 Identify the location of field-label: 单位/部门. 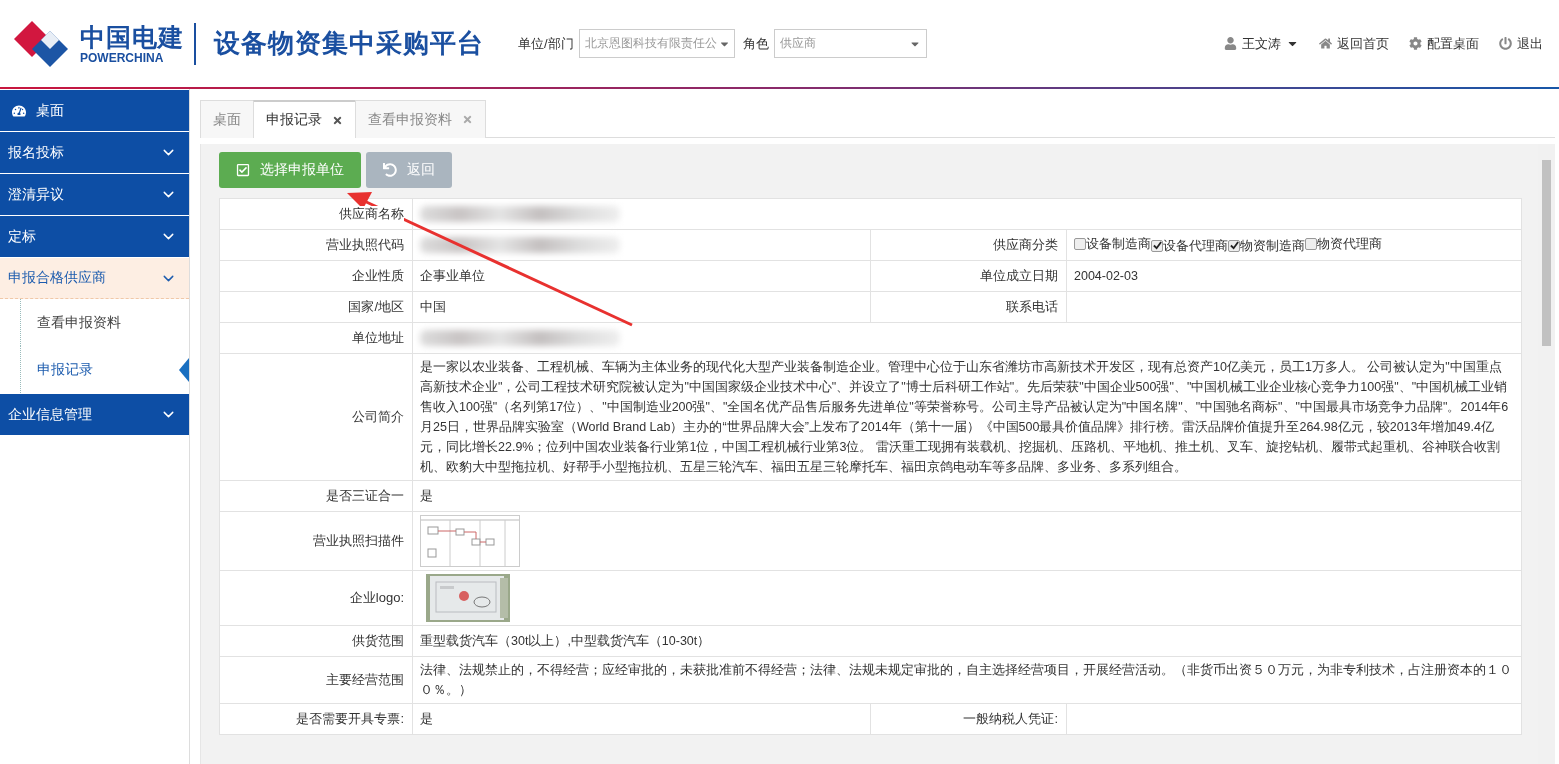
(546, 43).